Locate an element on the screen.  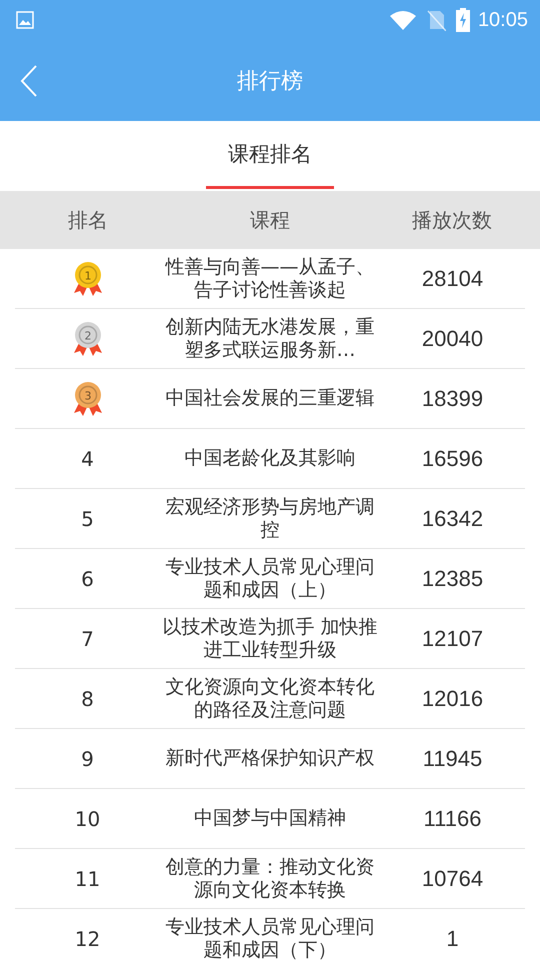
play-count: 12016 is located at coordinates (452, 699).